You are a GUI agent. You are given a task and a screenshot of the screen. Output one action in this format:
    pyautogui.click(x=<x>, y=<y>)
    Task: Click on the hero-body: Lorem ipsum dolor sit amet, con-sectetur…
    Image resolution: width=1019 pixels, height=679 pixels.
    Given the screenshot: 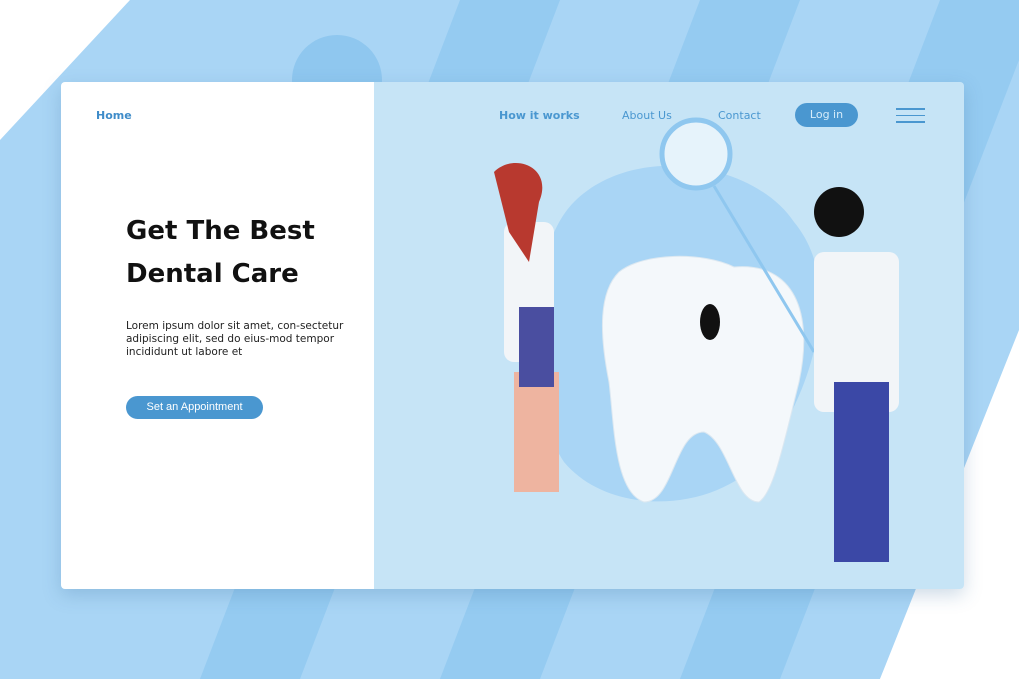 What is the action you would take?
    pyautogui.click(x=235, y=339)
    